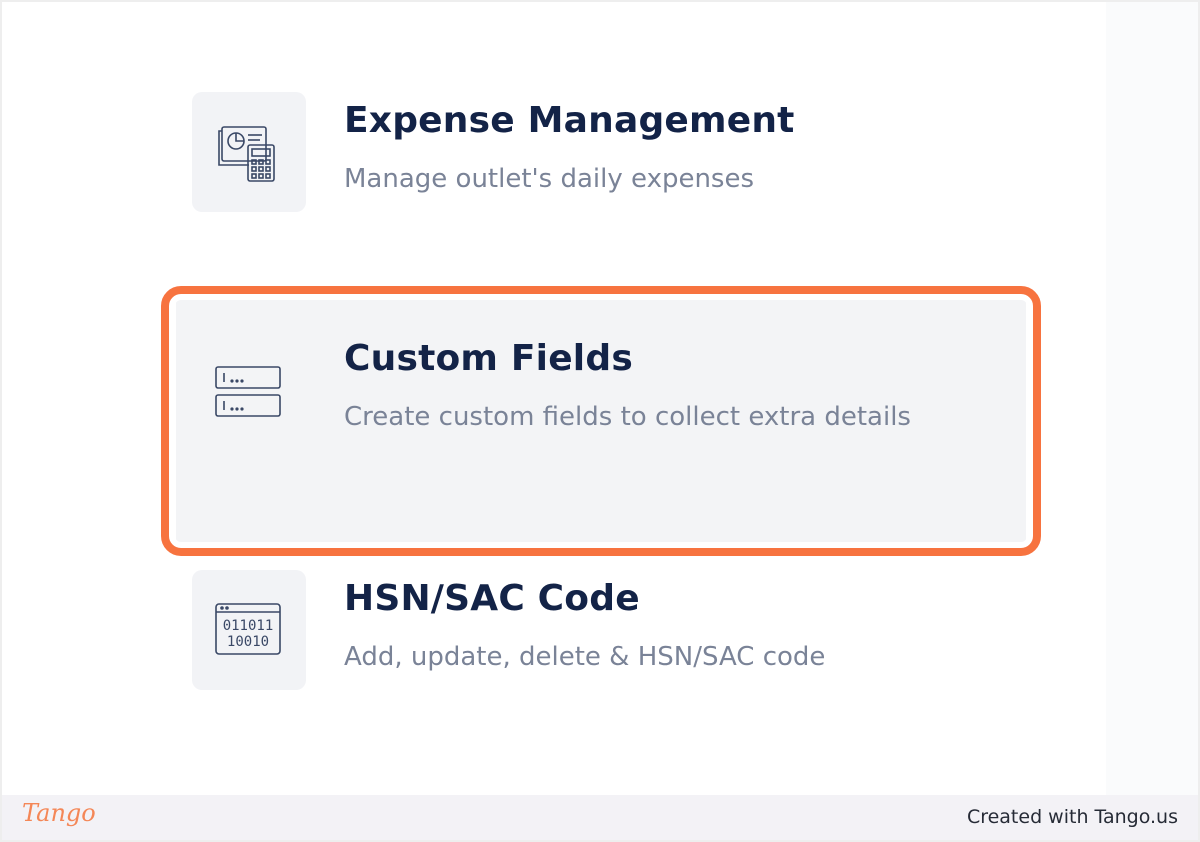  Describe the element at coordinates (1072, 817) in the screenshot. I see `footer-credit: Created with Tango.us` at that location.